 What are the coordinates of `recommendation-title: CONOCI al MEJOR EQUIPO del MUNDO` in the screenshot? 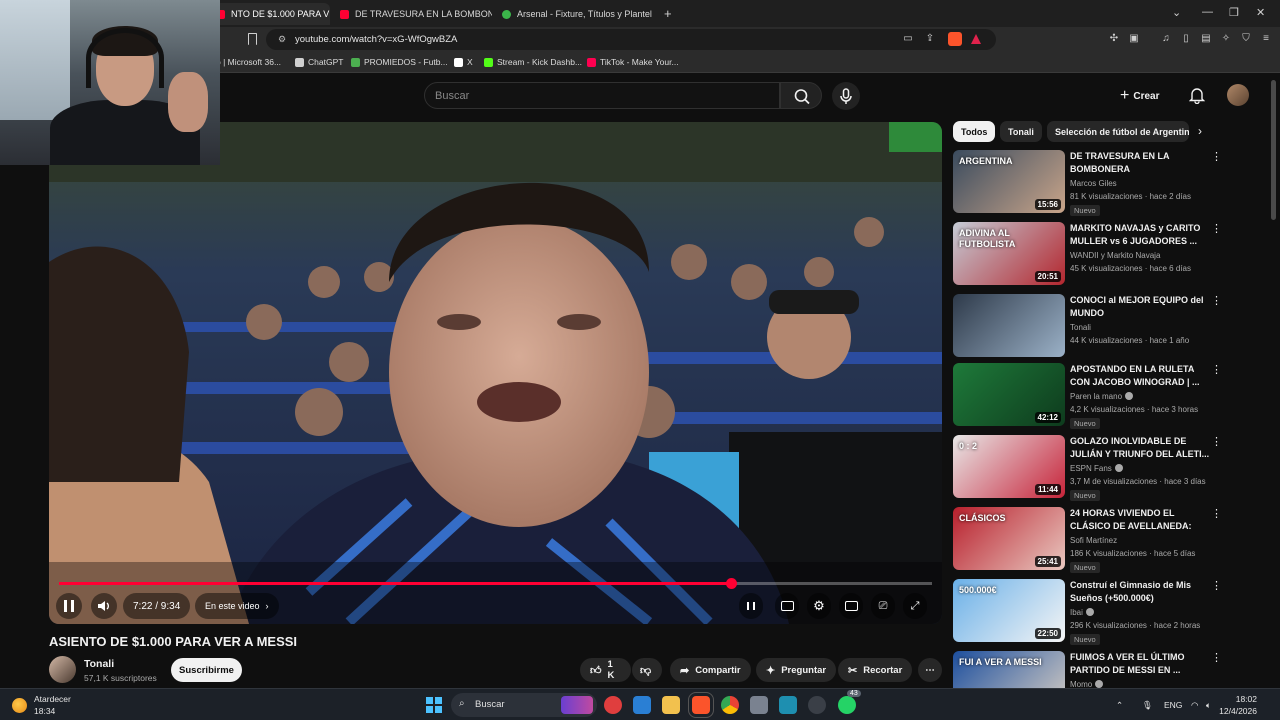 It's located at (1140, 307).